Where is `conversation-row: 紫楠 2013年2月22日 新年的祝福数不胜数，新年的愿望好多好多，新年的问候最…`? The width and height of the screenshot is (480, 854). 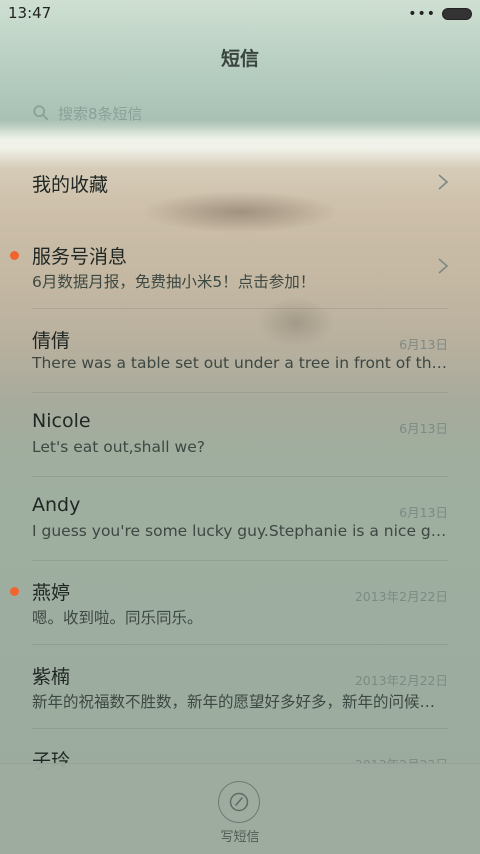
conversation-row: 紫楠 2013年2月22日 新年的祝福数不胜数，新年的愿望好多好多，新年的问候最… is located at coordinates (240, 692).